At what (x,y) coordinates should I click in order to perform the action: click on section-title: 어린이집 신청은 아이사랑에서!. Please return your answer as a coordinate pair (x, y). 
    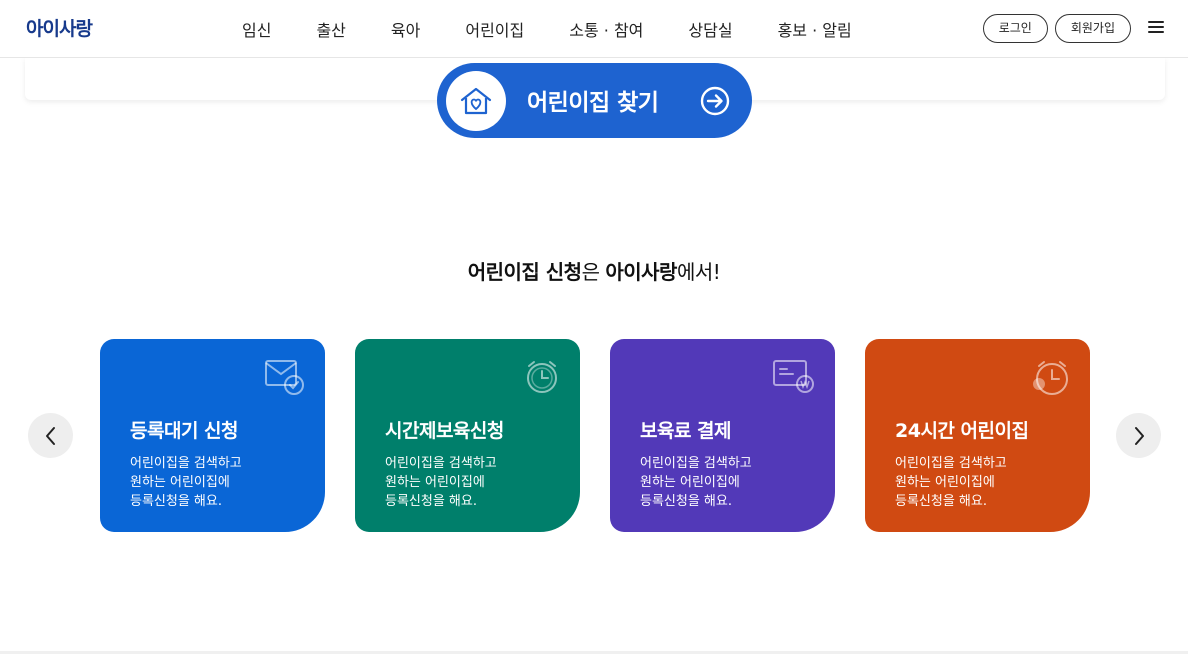
    Looking at the image, I should click on (594, 270).